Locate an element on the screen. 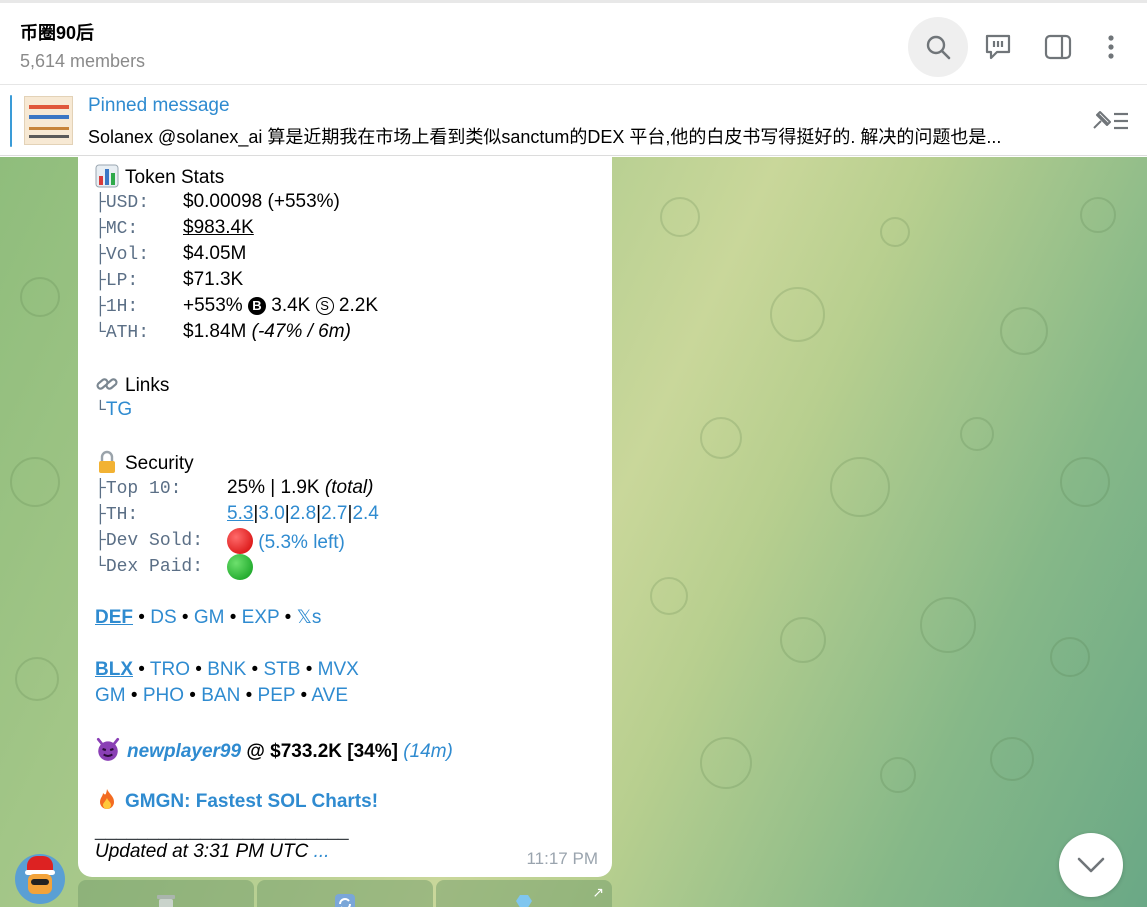 The image size is (1147, 907). member-count: 5,614 members is located at coordinates (83, 61).